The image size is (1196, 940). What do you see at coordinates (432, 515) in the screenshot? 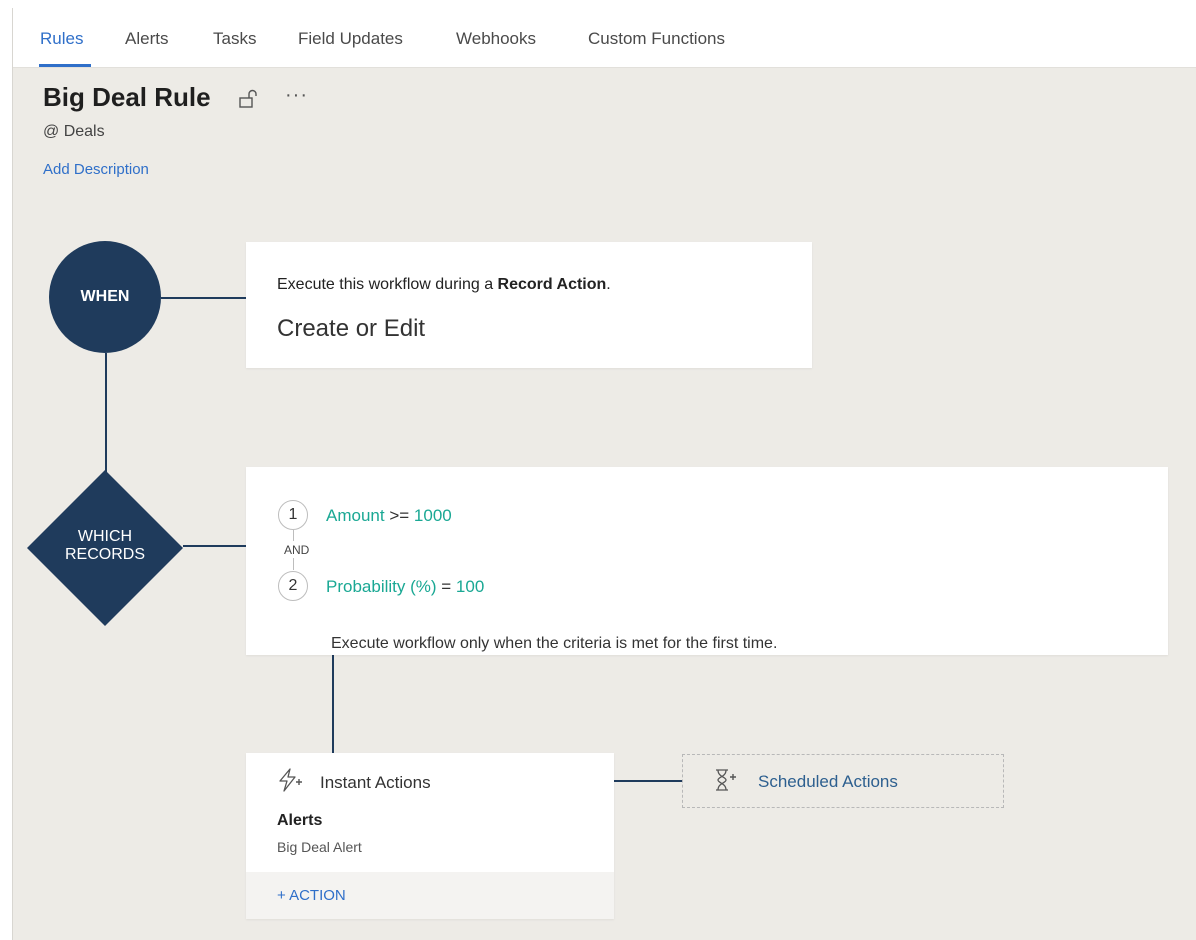
I see `criteria-value-1: 1000` at bounding box center [432, 515].